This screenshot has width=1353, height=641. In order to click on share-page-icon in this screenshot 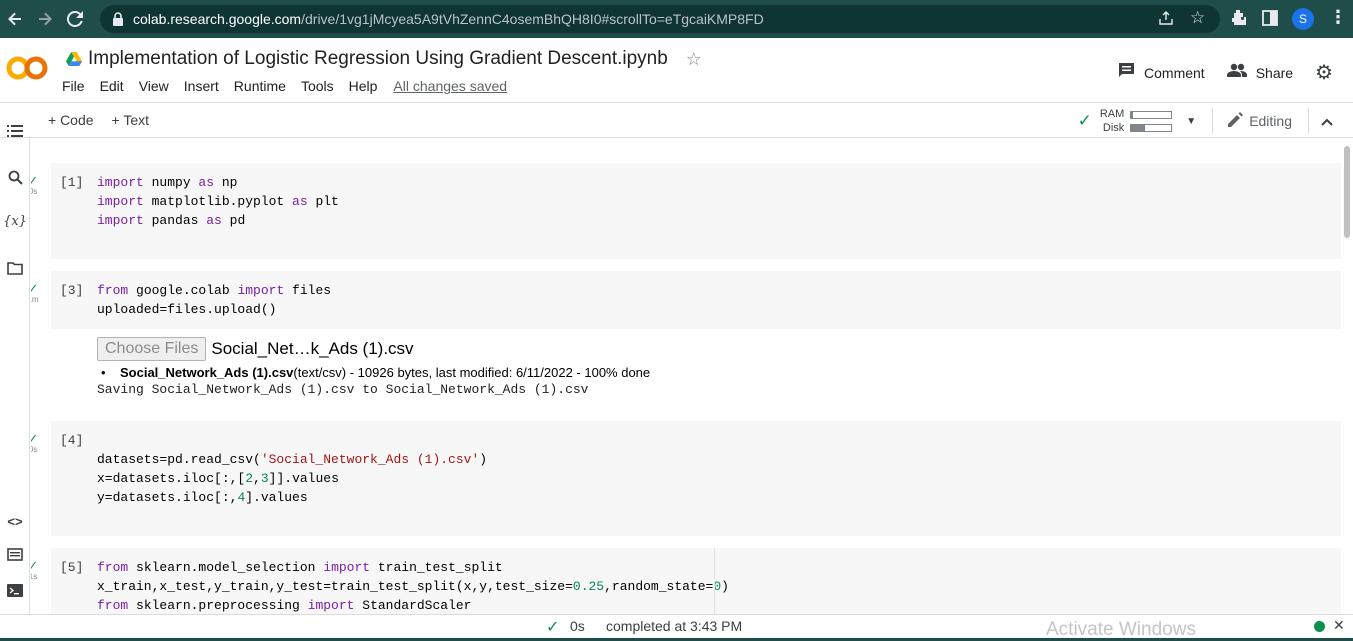, I will do `click(1166, 20)`.